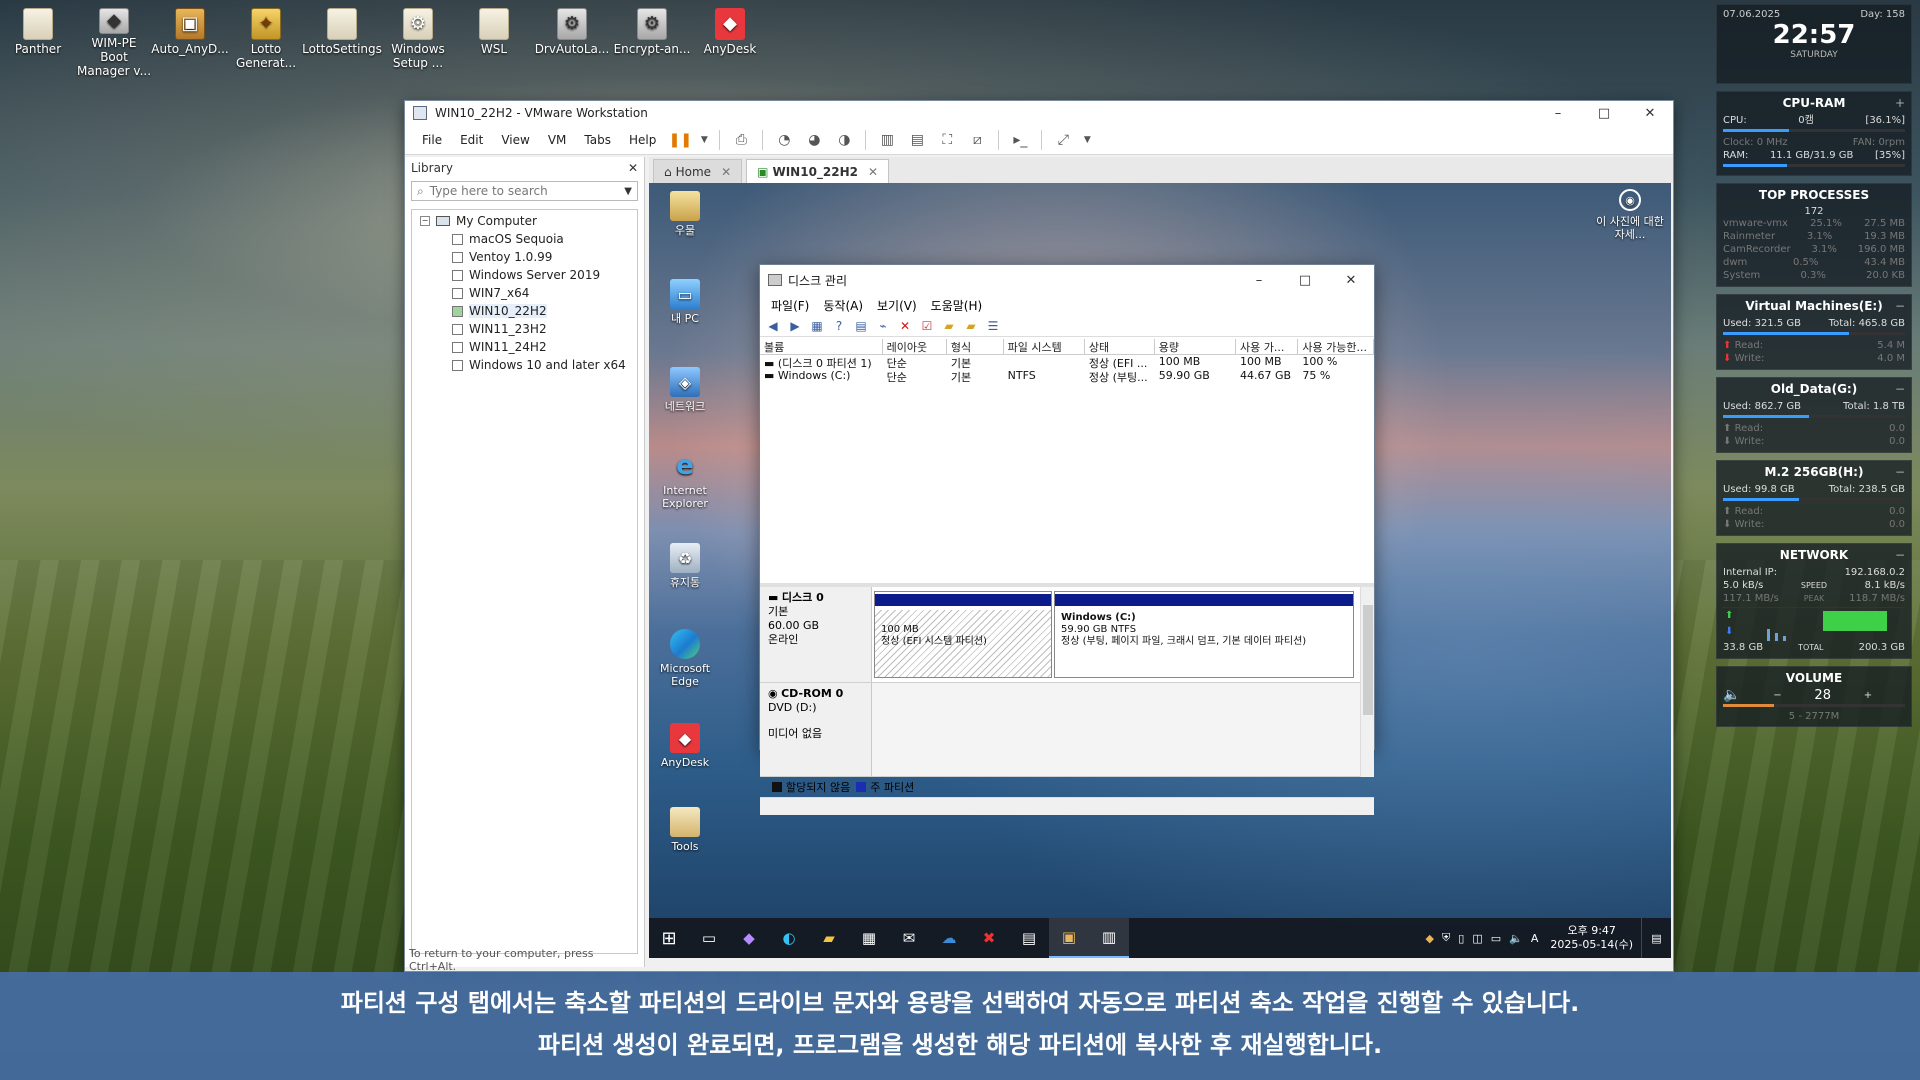 This screenshot has height=1080, width=1920. I want to click on thumbnail-bar-icon: ▤, so click(917, 140).